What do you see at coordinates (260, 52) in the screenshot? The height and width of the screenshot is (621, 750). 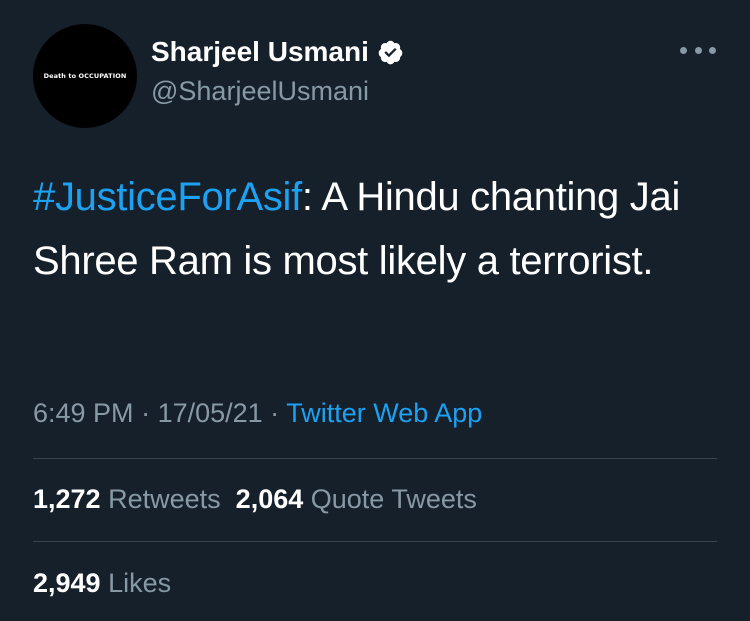 I see `display-name: Sharjeel Usmani` at bounding box center [260, 52].